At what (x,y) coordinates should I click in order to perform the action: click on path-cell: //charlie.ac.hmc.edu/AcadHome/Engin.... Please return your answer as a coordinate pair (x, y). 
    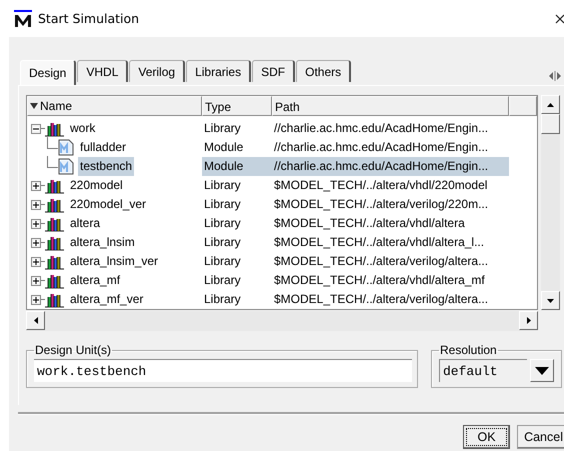
    Looking at the image, I should click on (390, 166).